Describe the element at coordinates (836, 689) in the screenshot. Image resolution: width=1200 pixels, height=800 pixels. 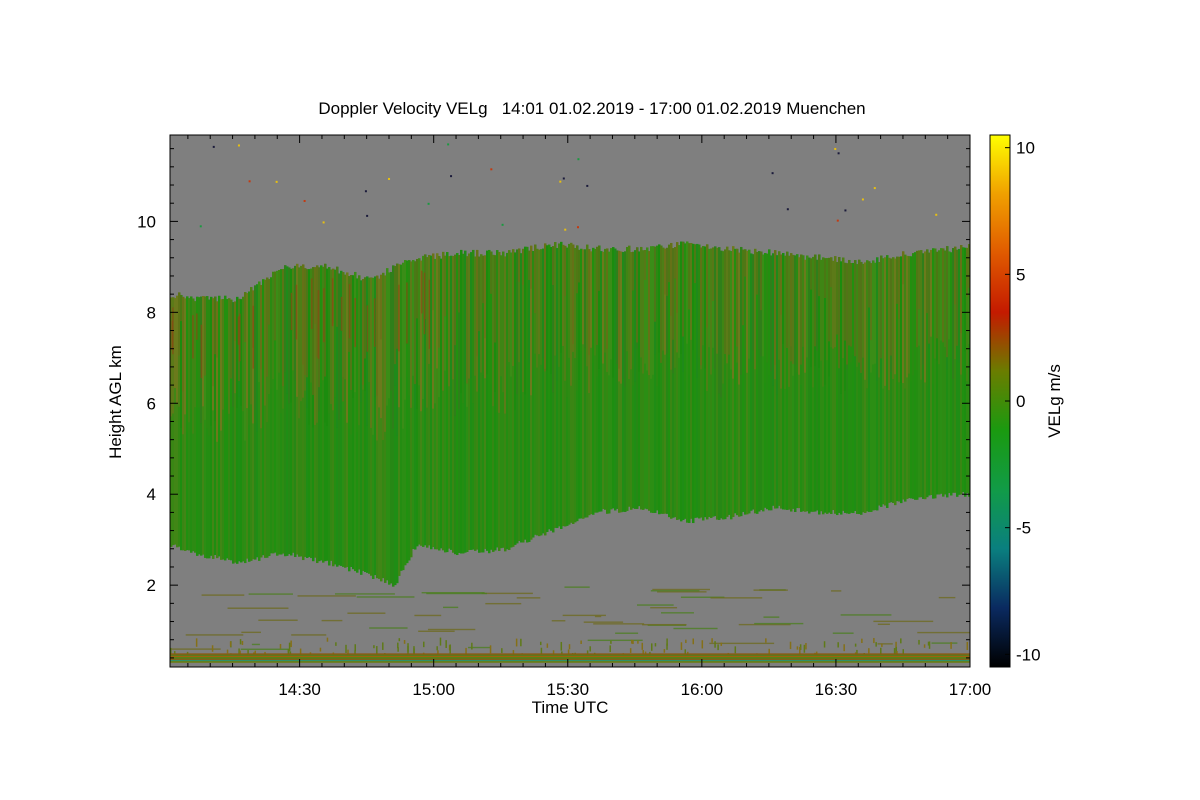
I see `x-tick-label: 16:30` at that location.